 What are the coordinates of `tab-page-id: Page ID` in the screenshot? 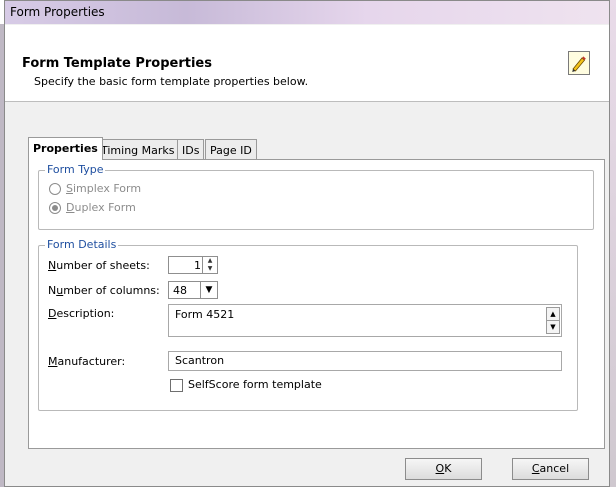 It's located at (231, 149).